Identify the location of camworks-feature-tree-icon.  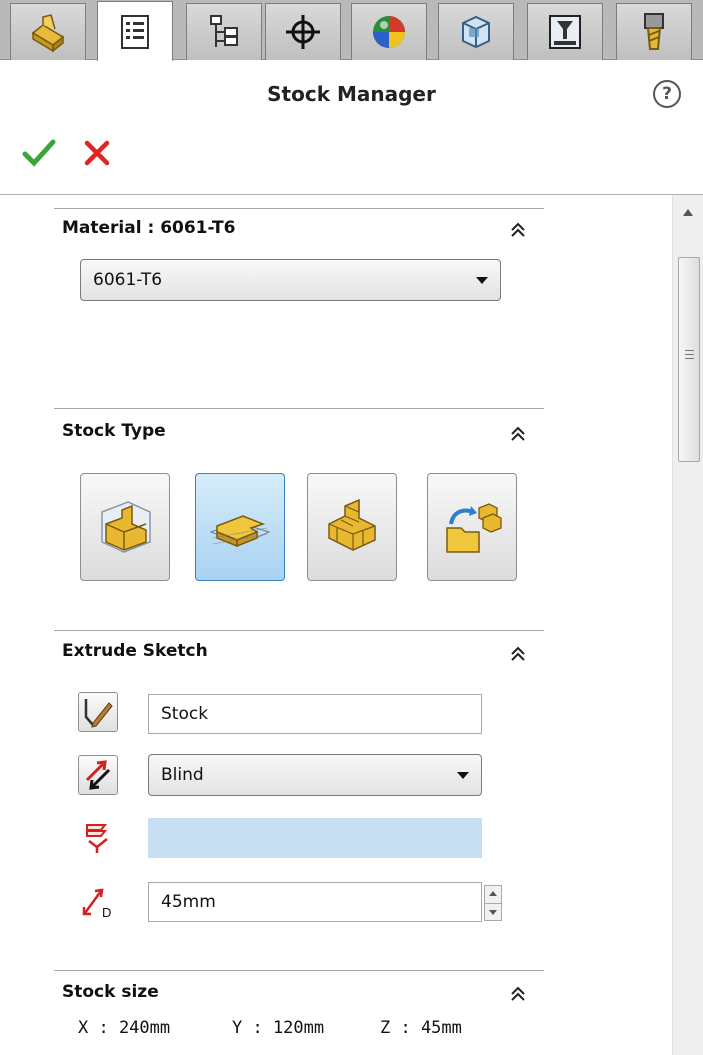
(476, 32).